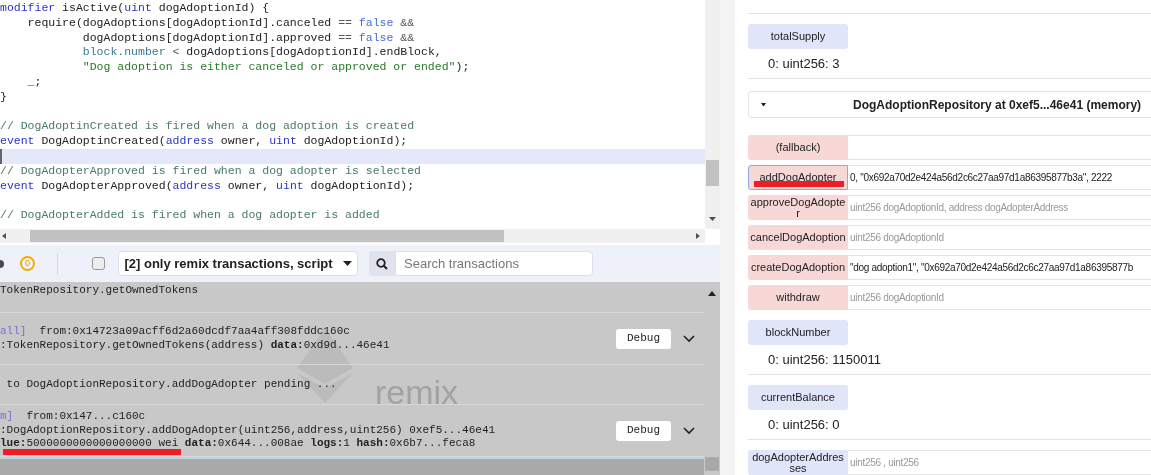 The width and height of the screenshot is (1151, 475). I want to click on scroll-up-icon, so click(712, 294).